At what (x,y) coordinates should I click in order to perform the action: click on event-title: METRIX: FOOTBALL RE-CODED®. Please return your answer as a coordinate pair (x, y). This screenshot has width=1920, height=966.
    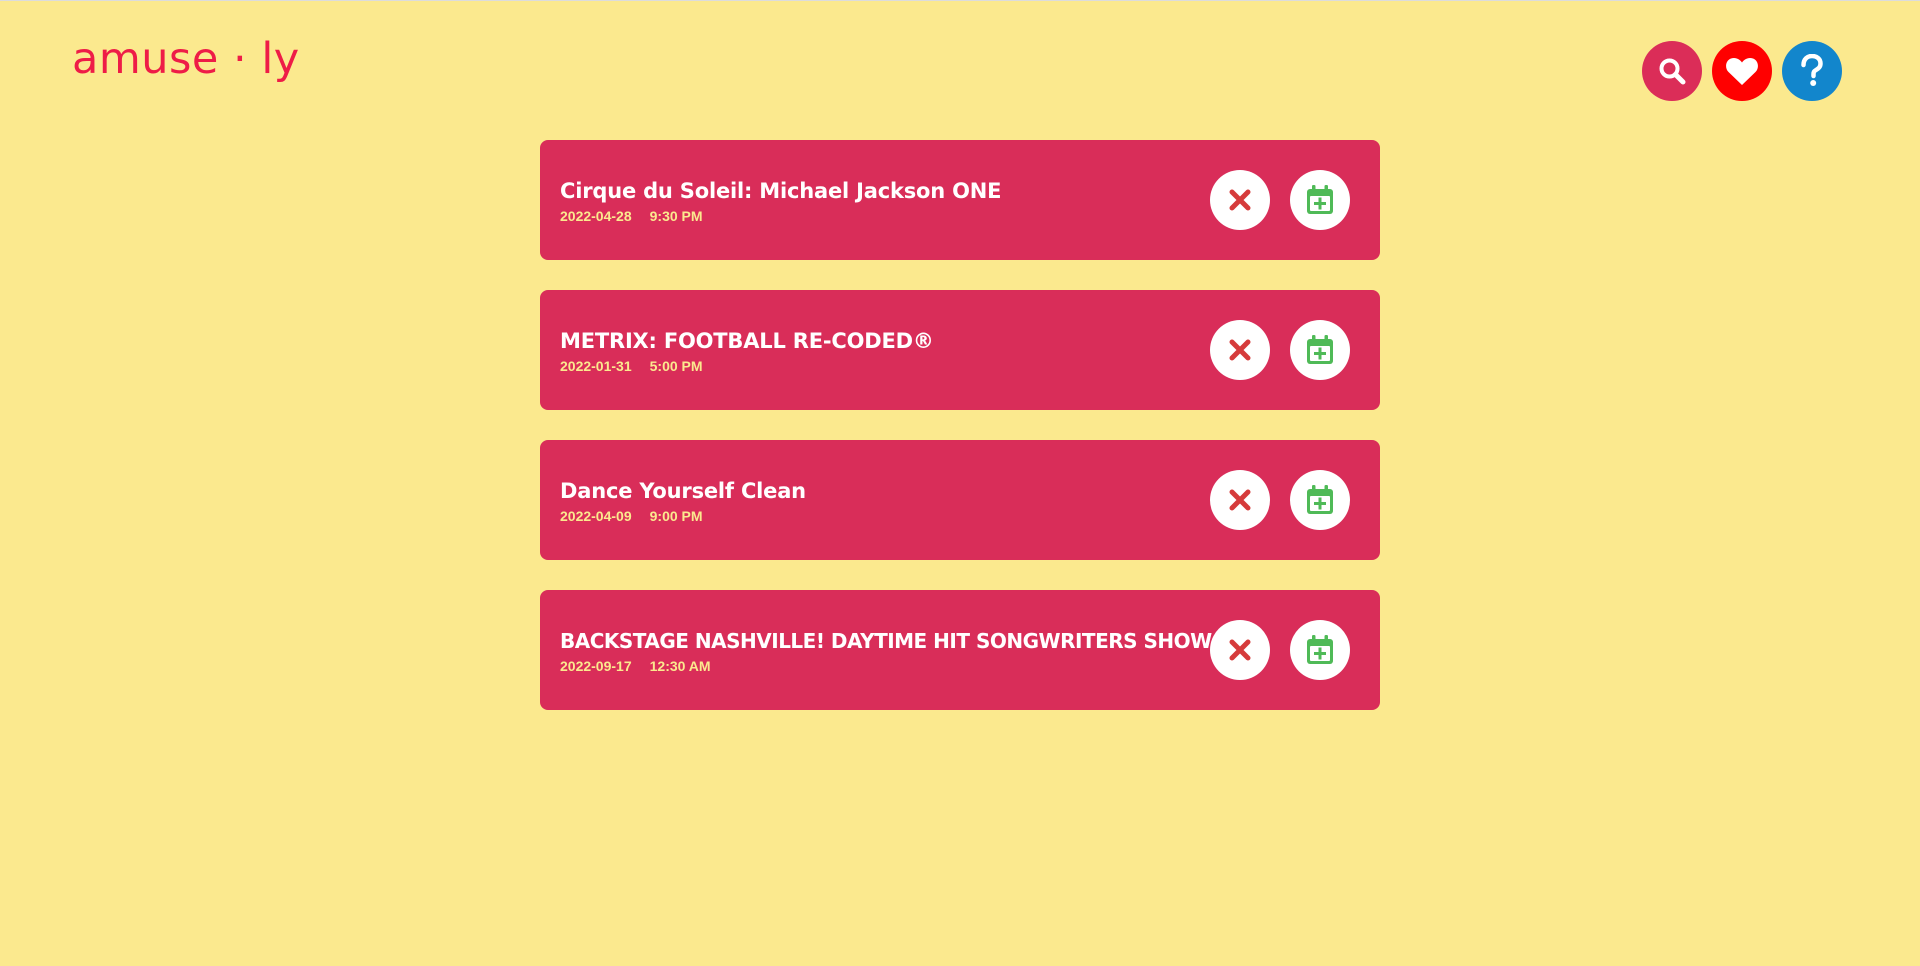
    Looking at the image, I should click on (747, 341).